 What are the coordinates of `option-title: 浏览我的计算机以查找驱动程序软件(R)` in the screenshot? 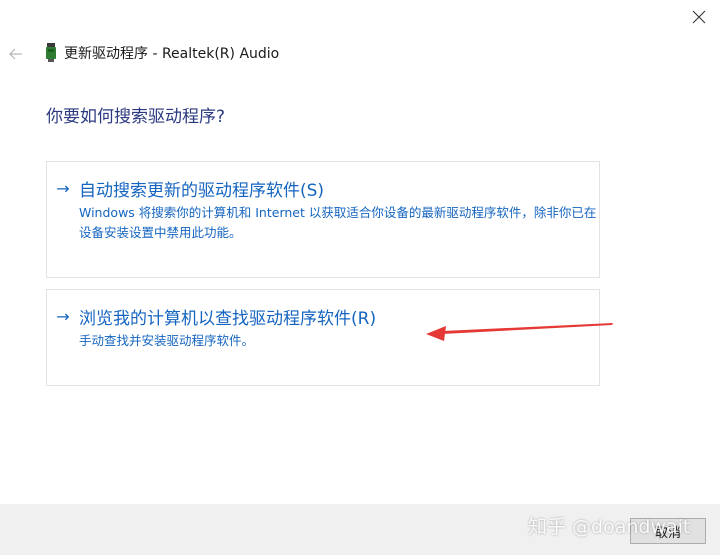 It's located at (228, 319).